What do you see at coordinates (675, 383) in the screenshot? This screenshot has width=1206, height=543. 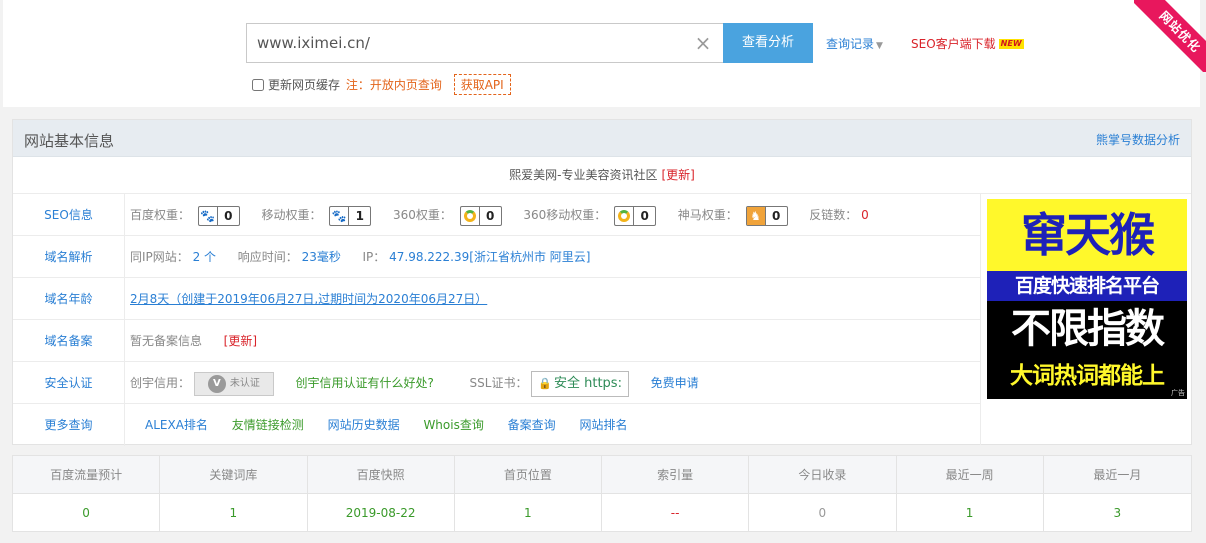 I see `ssl-free-apply-link: 免费申请` at bounding box center [675, 383].